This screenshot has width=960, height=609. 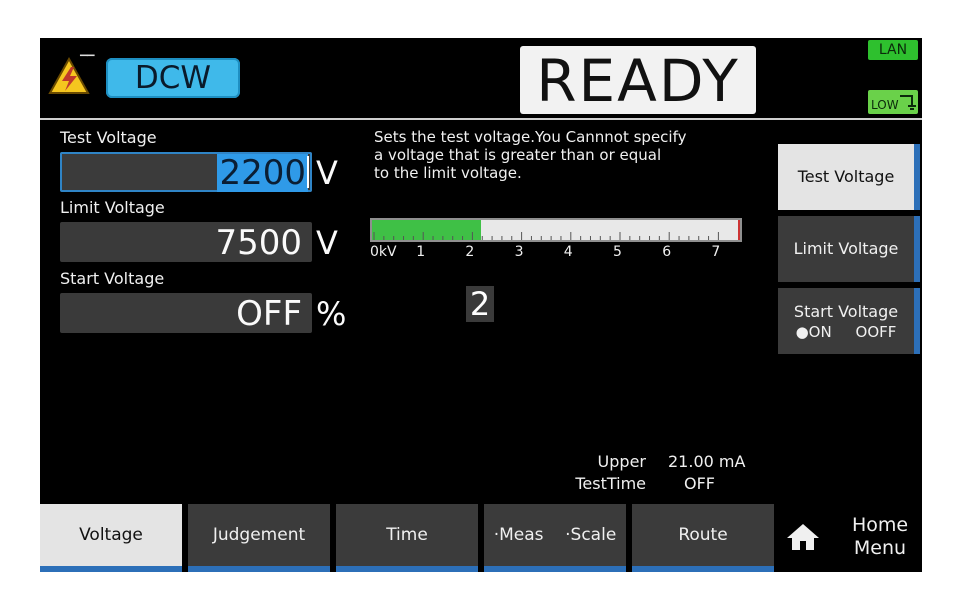 I want to click on low-badge-icon: LOW, so click(x=893, y=103).